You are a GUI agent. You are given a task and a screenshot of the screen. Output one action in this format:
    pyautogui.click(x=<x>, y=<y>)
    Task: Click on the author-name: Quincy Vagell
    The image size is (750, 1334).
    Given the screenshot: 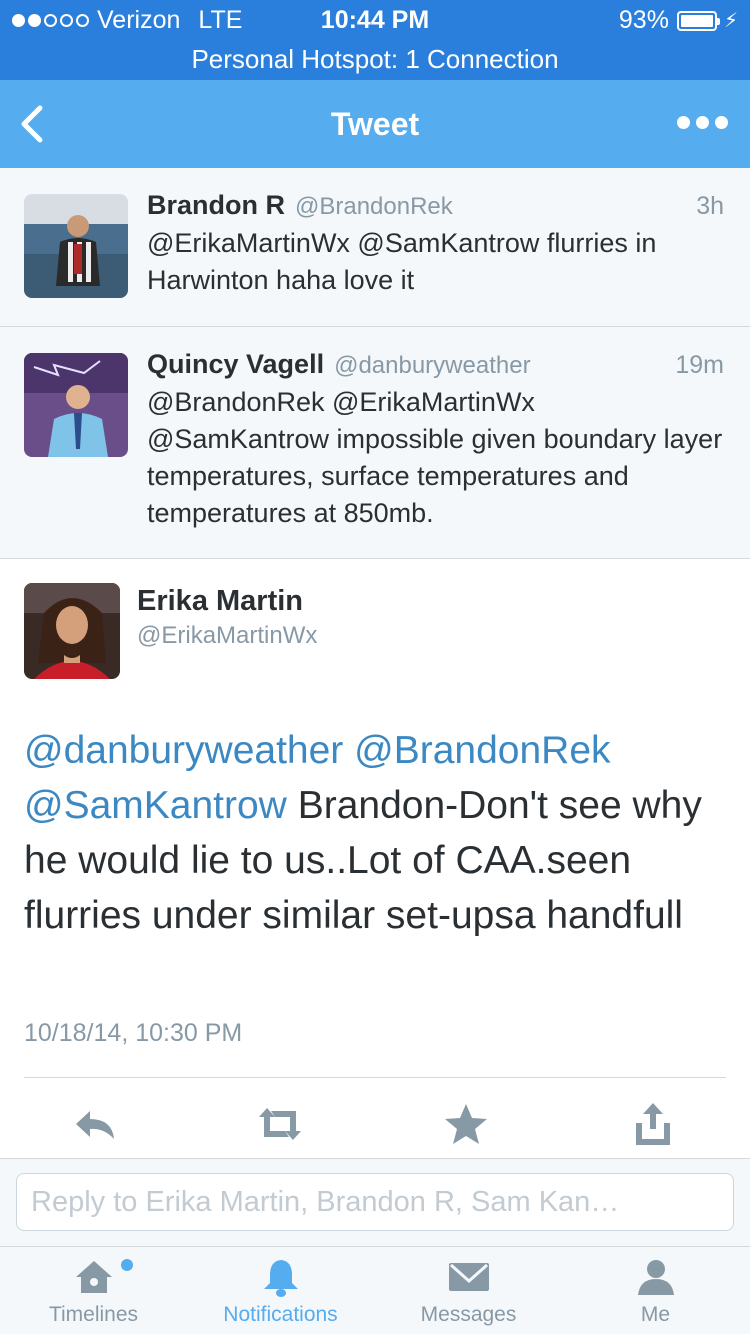 What is the action you would take?
    pyautogui.click(x=235, y=364)
    